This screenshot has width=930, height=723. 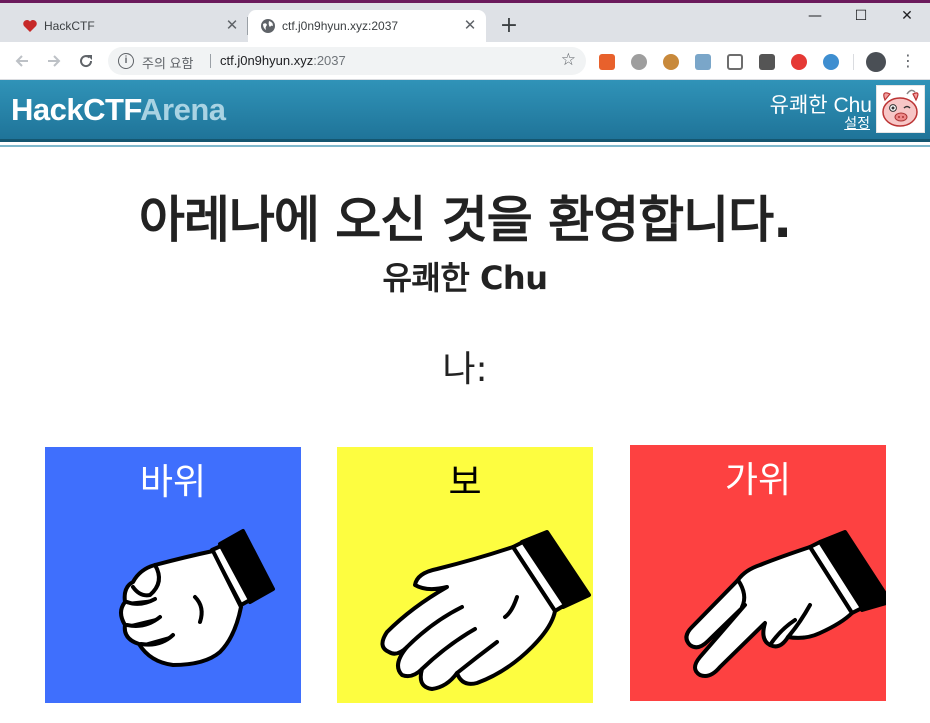 I want to click on maximize-button: ☐, so click(x=861, y=16).